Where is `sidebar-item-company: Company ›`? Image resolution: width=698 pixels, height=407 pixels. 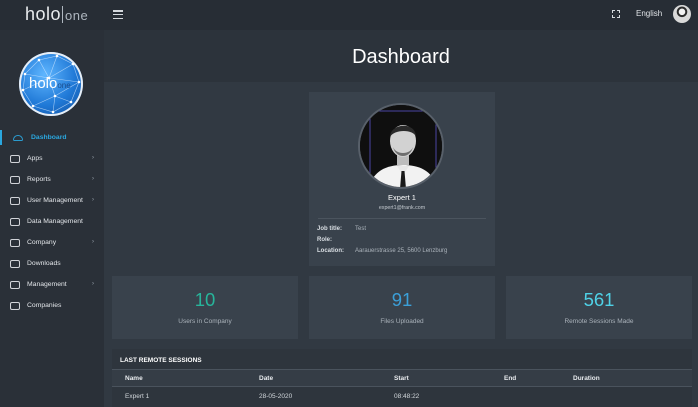
sidebar-item-company: Company › is located at coordinates (52, 242).